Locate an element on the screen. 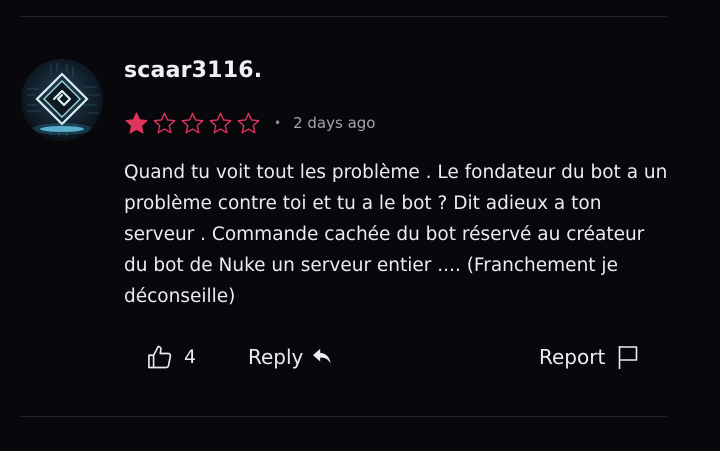 The height and width of the screenshot is (451, 720). username: scaar3116. is located at coordinates (193, 70).